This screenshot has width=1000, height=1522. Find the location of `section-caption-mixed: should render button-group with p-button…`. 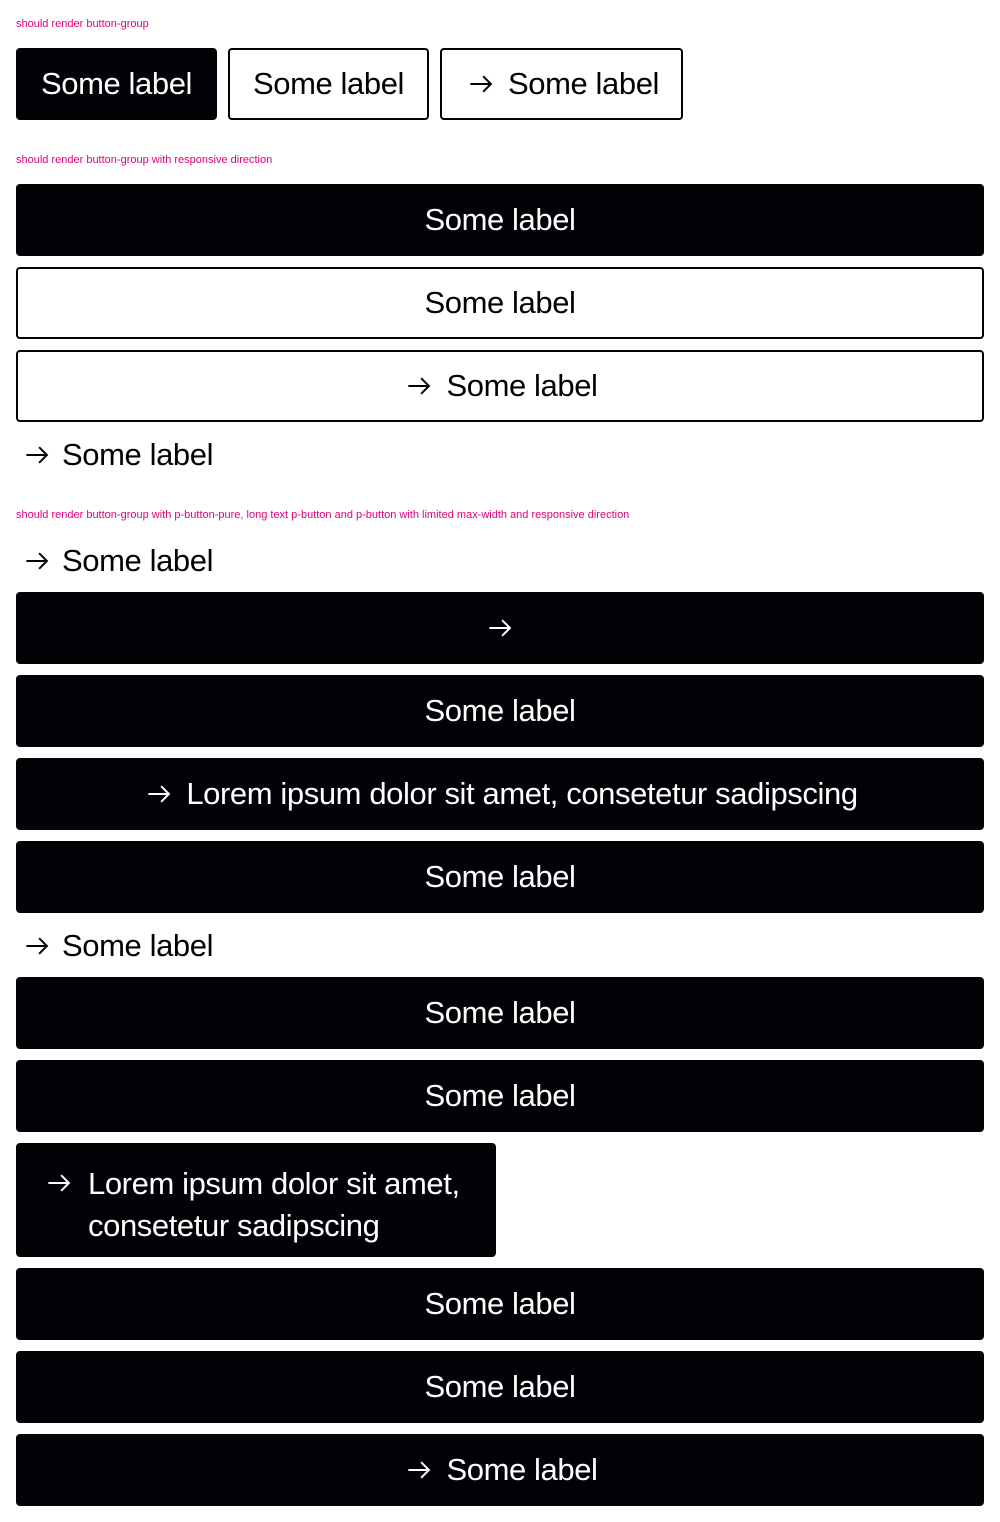

section-caption-mixed: should render button-group with p-button… is located at coordinates (323, 515).